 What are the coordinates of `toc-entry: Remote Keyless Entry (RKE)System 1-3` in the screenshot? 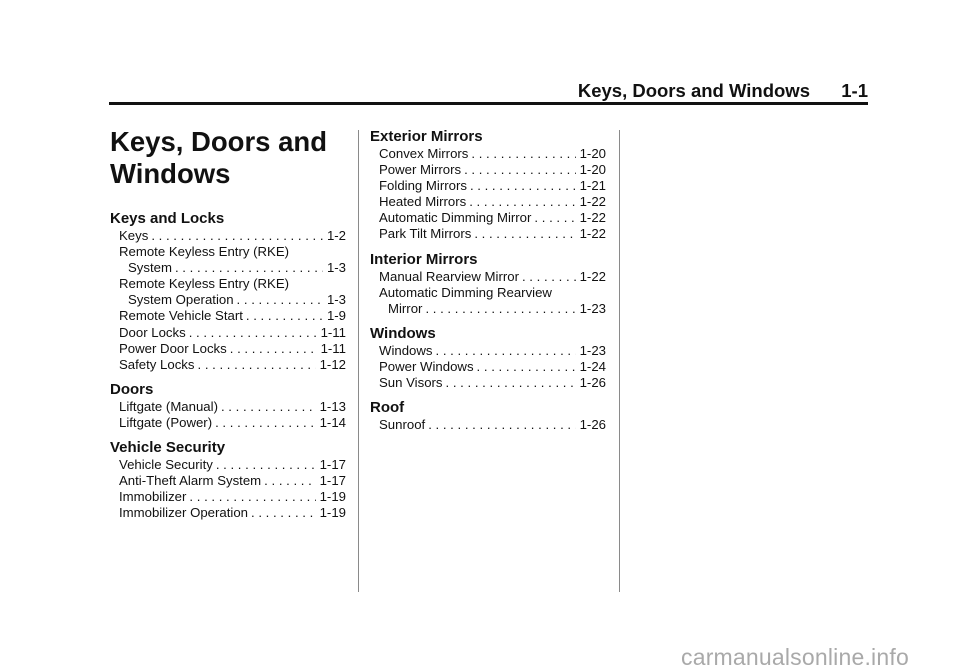 It's located at (228, 260).